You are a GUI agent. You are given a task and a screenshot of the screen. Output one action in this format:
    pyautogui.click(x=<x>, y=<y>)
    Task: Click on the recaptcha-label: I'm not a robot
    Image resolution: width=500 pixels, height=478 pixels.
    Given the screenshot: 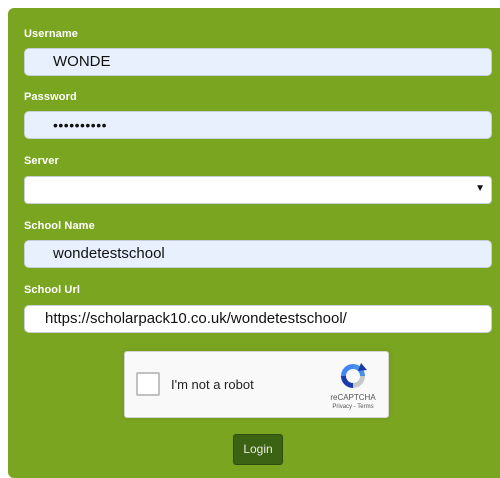 What is the action you would take?
    pyautogui.click(x=212, y=384)
    